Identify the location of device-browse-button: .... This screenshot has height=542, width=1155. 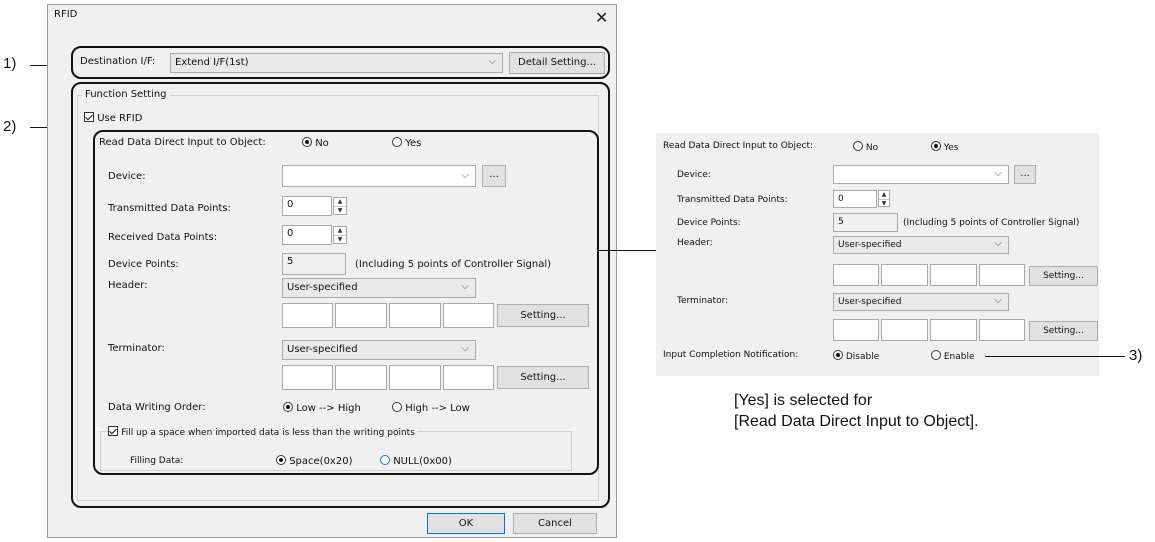
(494, 176).